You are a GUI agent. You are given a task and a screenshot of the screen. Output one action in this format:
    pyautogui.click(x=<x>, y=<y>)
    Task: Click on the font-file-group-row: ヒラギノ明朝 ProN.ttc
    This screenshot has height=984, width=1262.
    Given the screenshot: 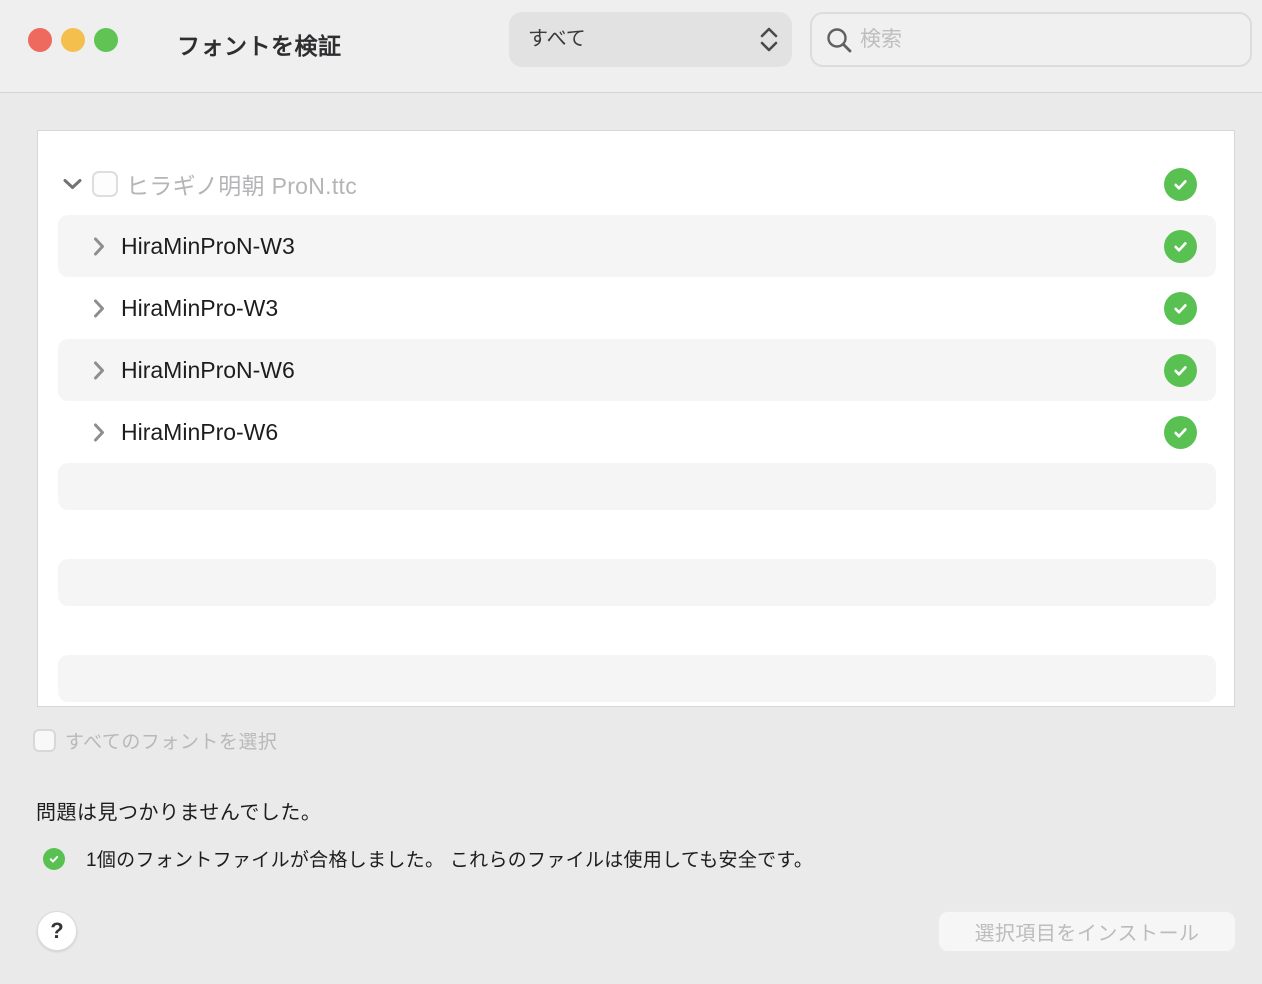 What is the action you would take?
    pyautogui.click(x=637, y=184)
    